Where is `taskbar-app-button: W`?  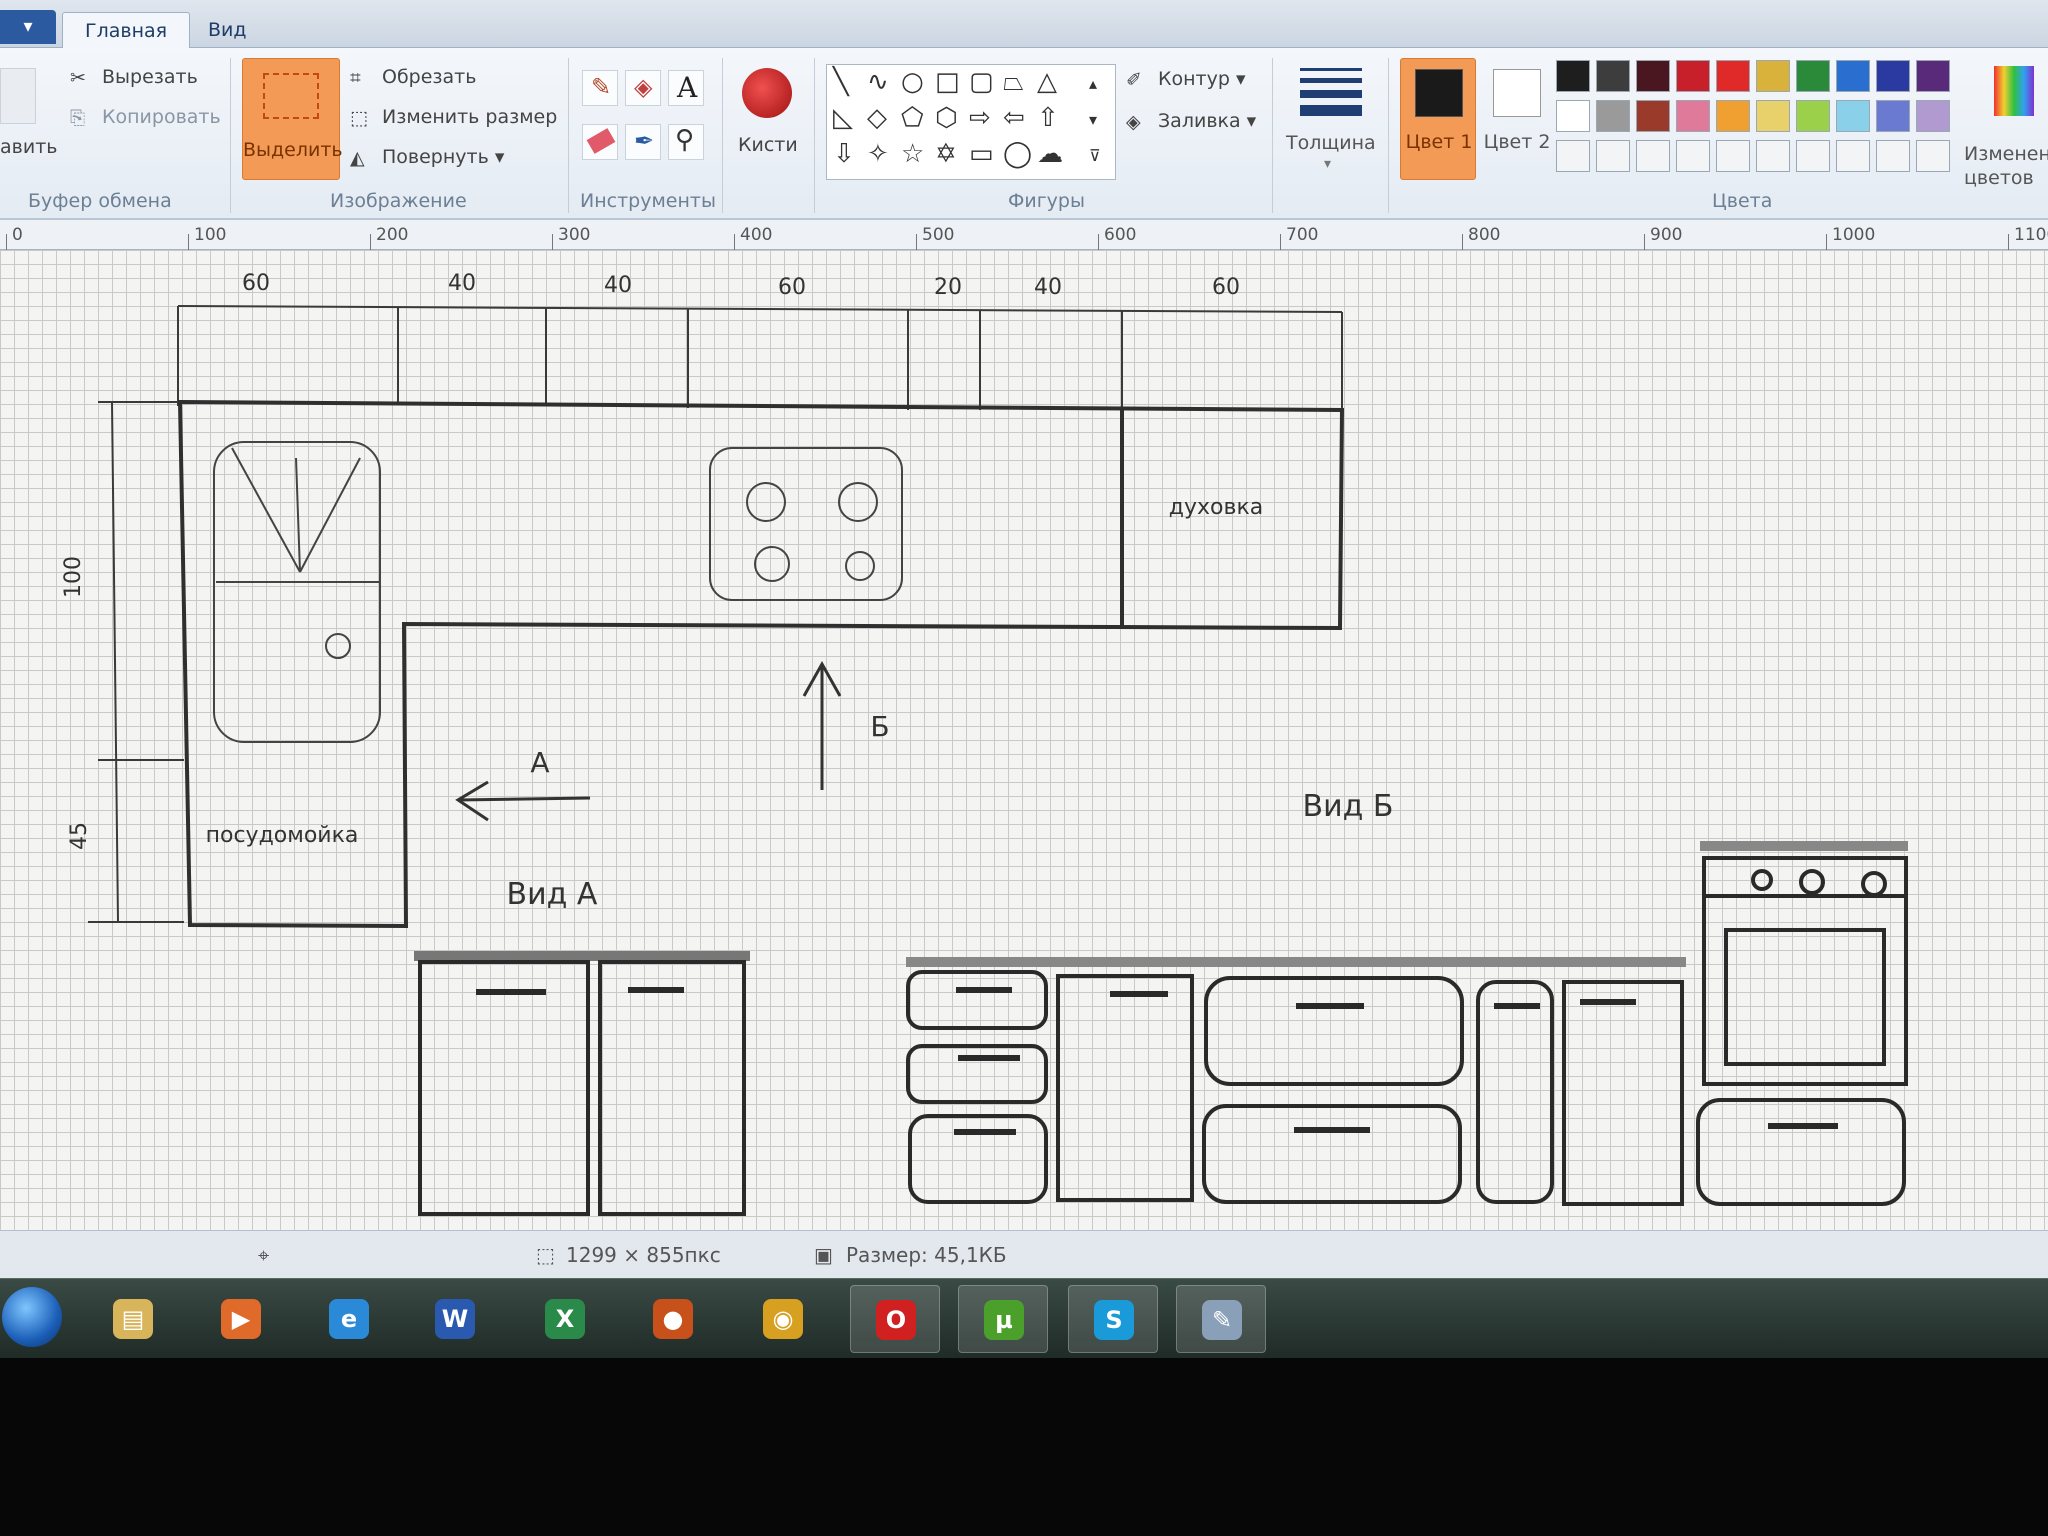
taskbar-app-button: W is located at coordinates (455, 1319).